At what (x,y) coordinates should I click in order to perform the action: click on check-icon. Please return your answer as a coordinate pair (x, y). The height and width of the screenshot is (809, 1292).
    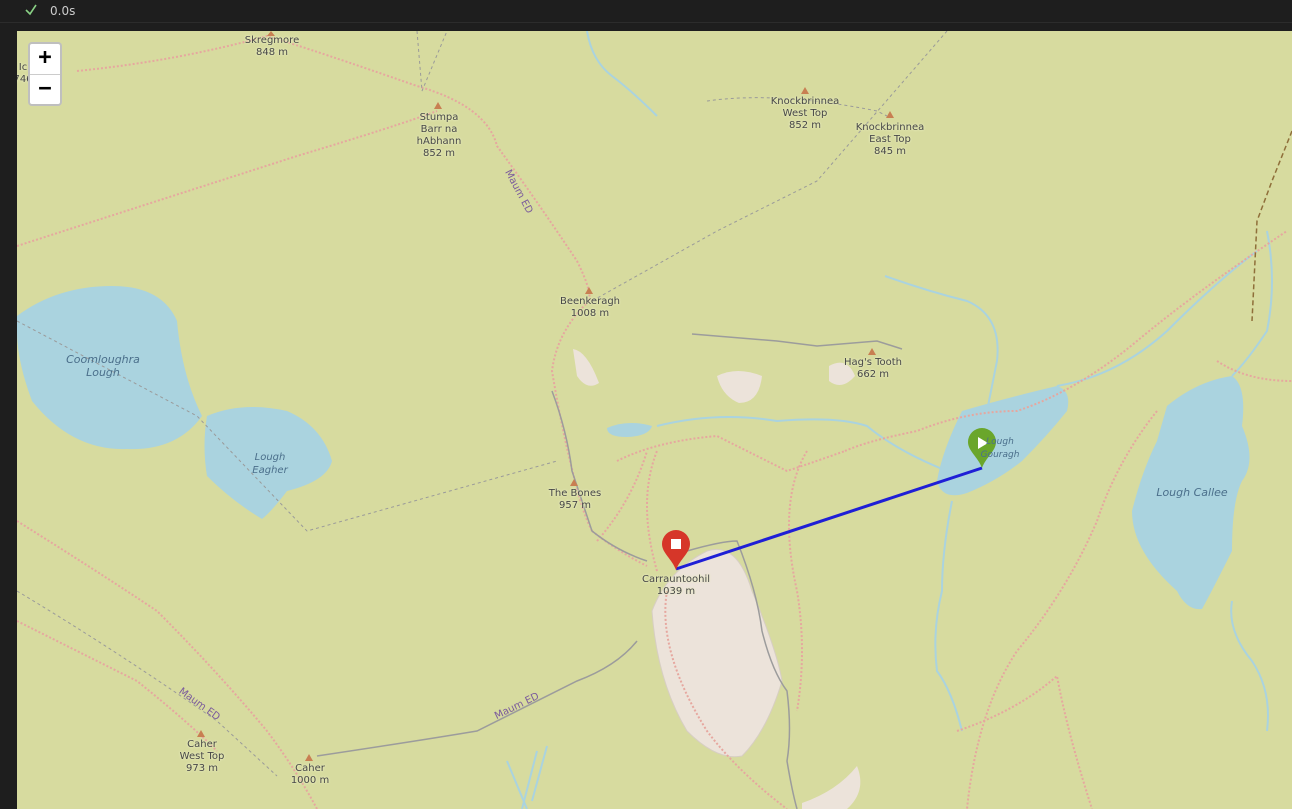
    Looking at the image, I should click on (31, 10).